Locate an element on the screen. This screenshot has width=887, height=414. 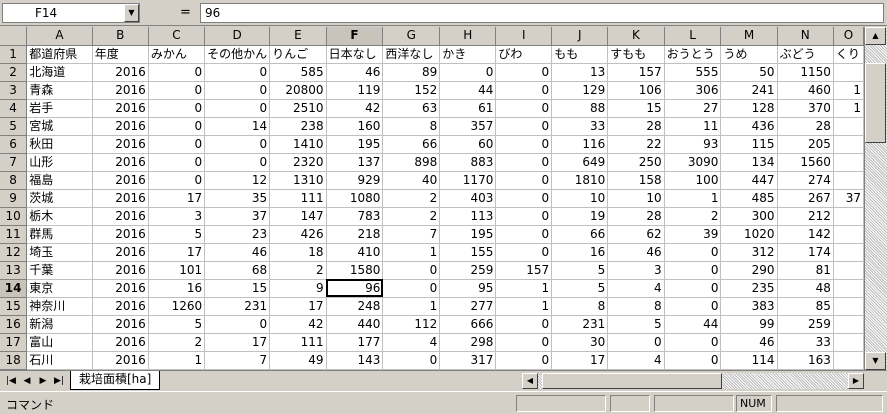
cell: 10 is located at coordinates (580, 198).